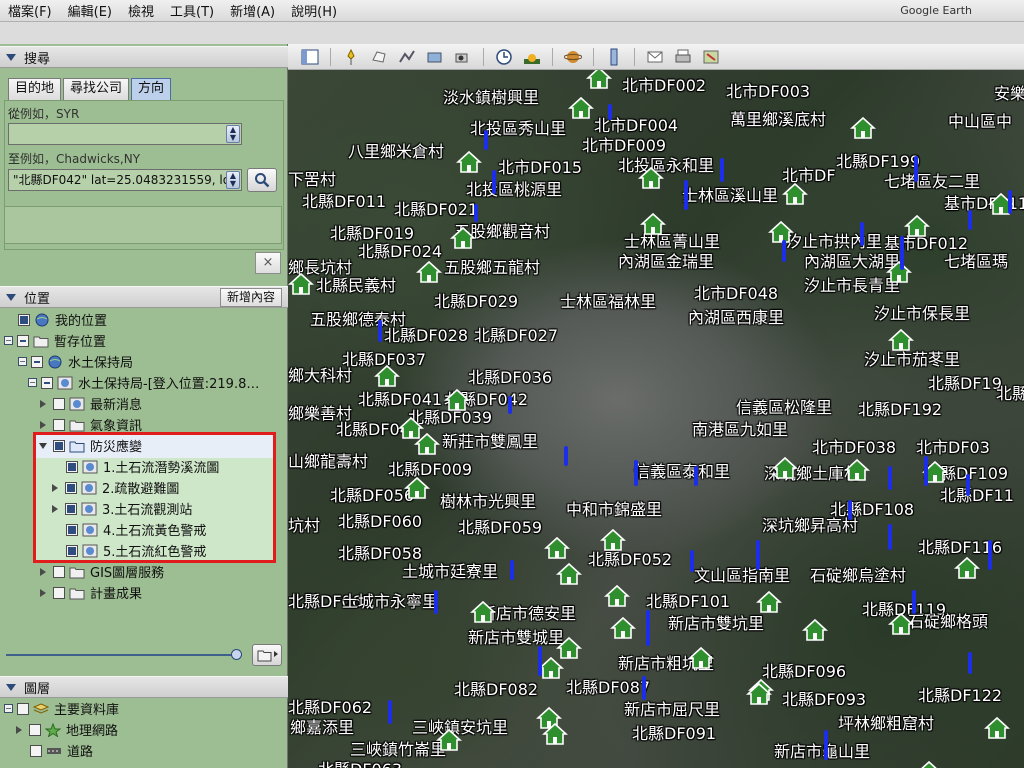 The image size is (1024, 768). I want to click on map-place-label: 北縣DF087, so click(608, 686).